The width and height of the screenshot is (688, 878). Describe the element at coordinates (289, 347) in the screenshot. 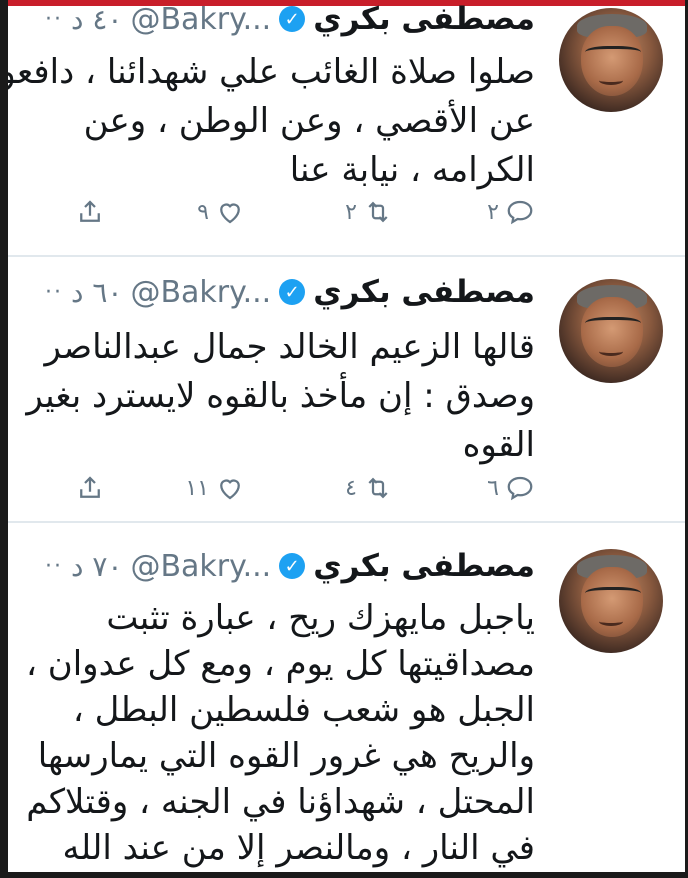

I see `tweet-line: قالها الزعيم الخالد جمال عبدالناصر` at that location.